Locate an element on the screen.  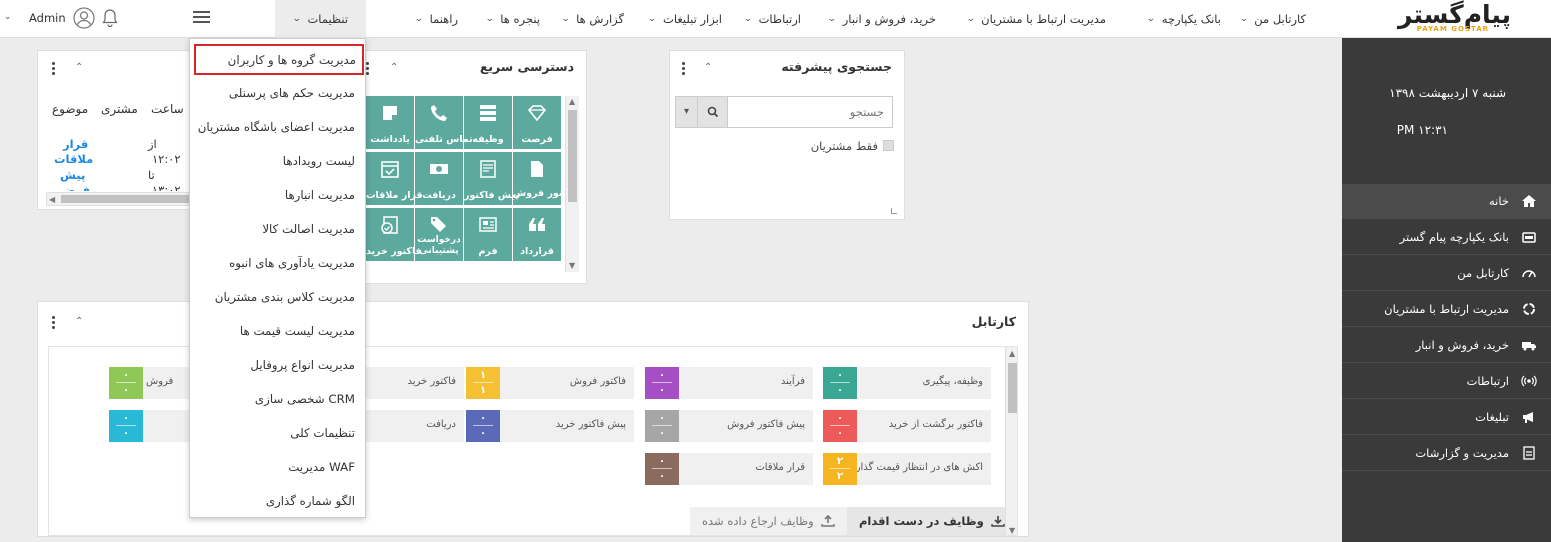
menu-item-customer-club-members: مدیریت اعضای باشگاه مشتریان is located at coordinates (277, 127).